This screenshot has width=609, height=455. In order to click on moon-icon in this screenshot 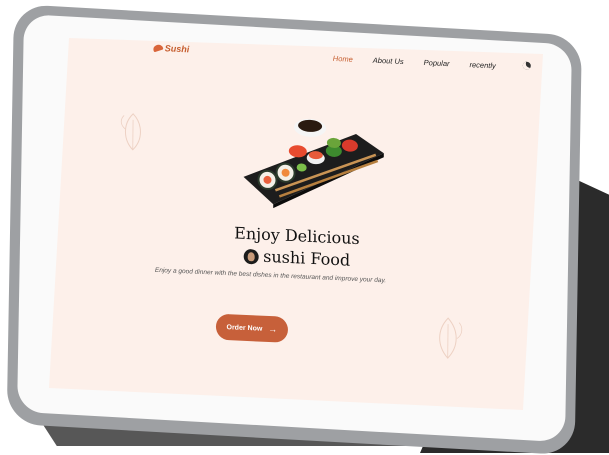, I will do `click(526, 65)`.